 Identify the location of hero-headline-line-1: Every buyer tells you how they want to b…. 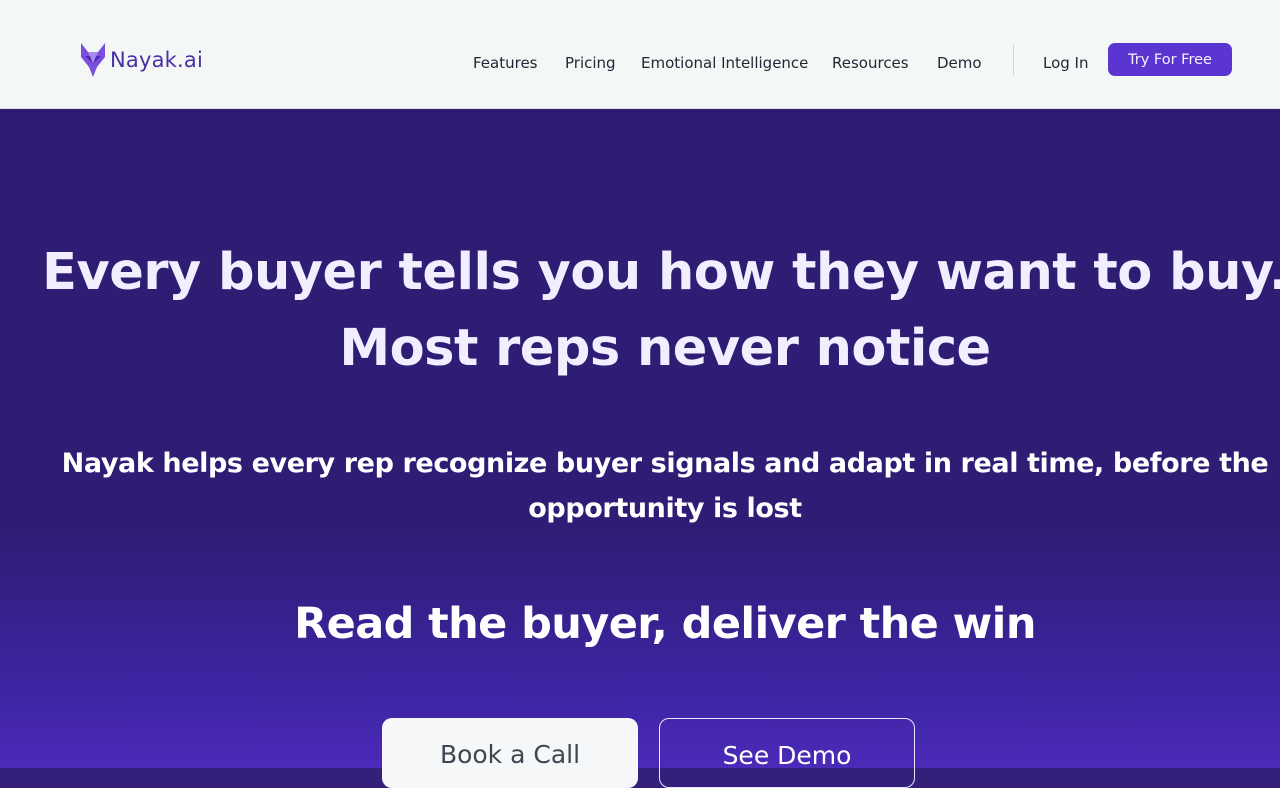
(661, 272).